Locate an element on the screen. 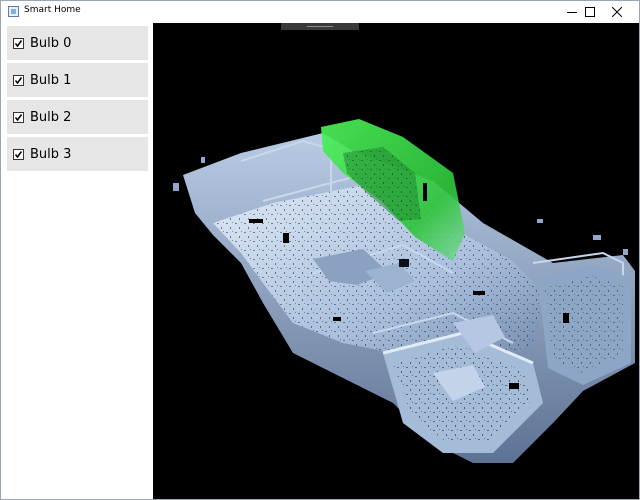 The width and height of the screenshot is (640, 500). bulb-item-0: Bulb 0 is located at coordinates (77, 43).